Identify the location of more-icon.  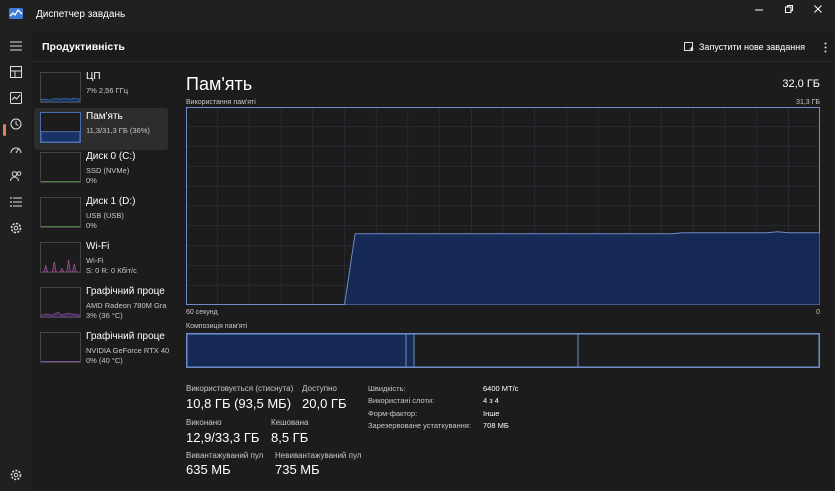
(825, 47).